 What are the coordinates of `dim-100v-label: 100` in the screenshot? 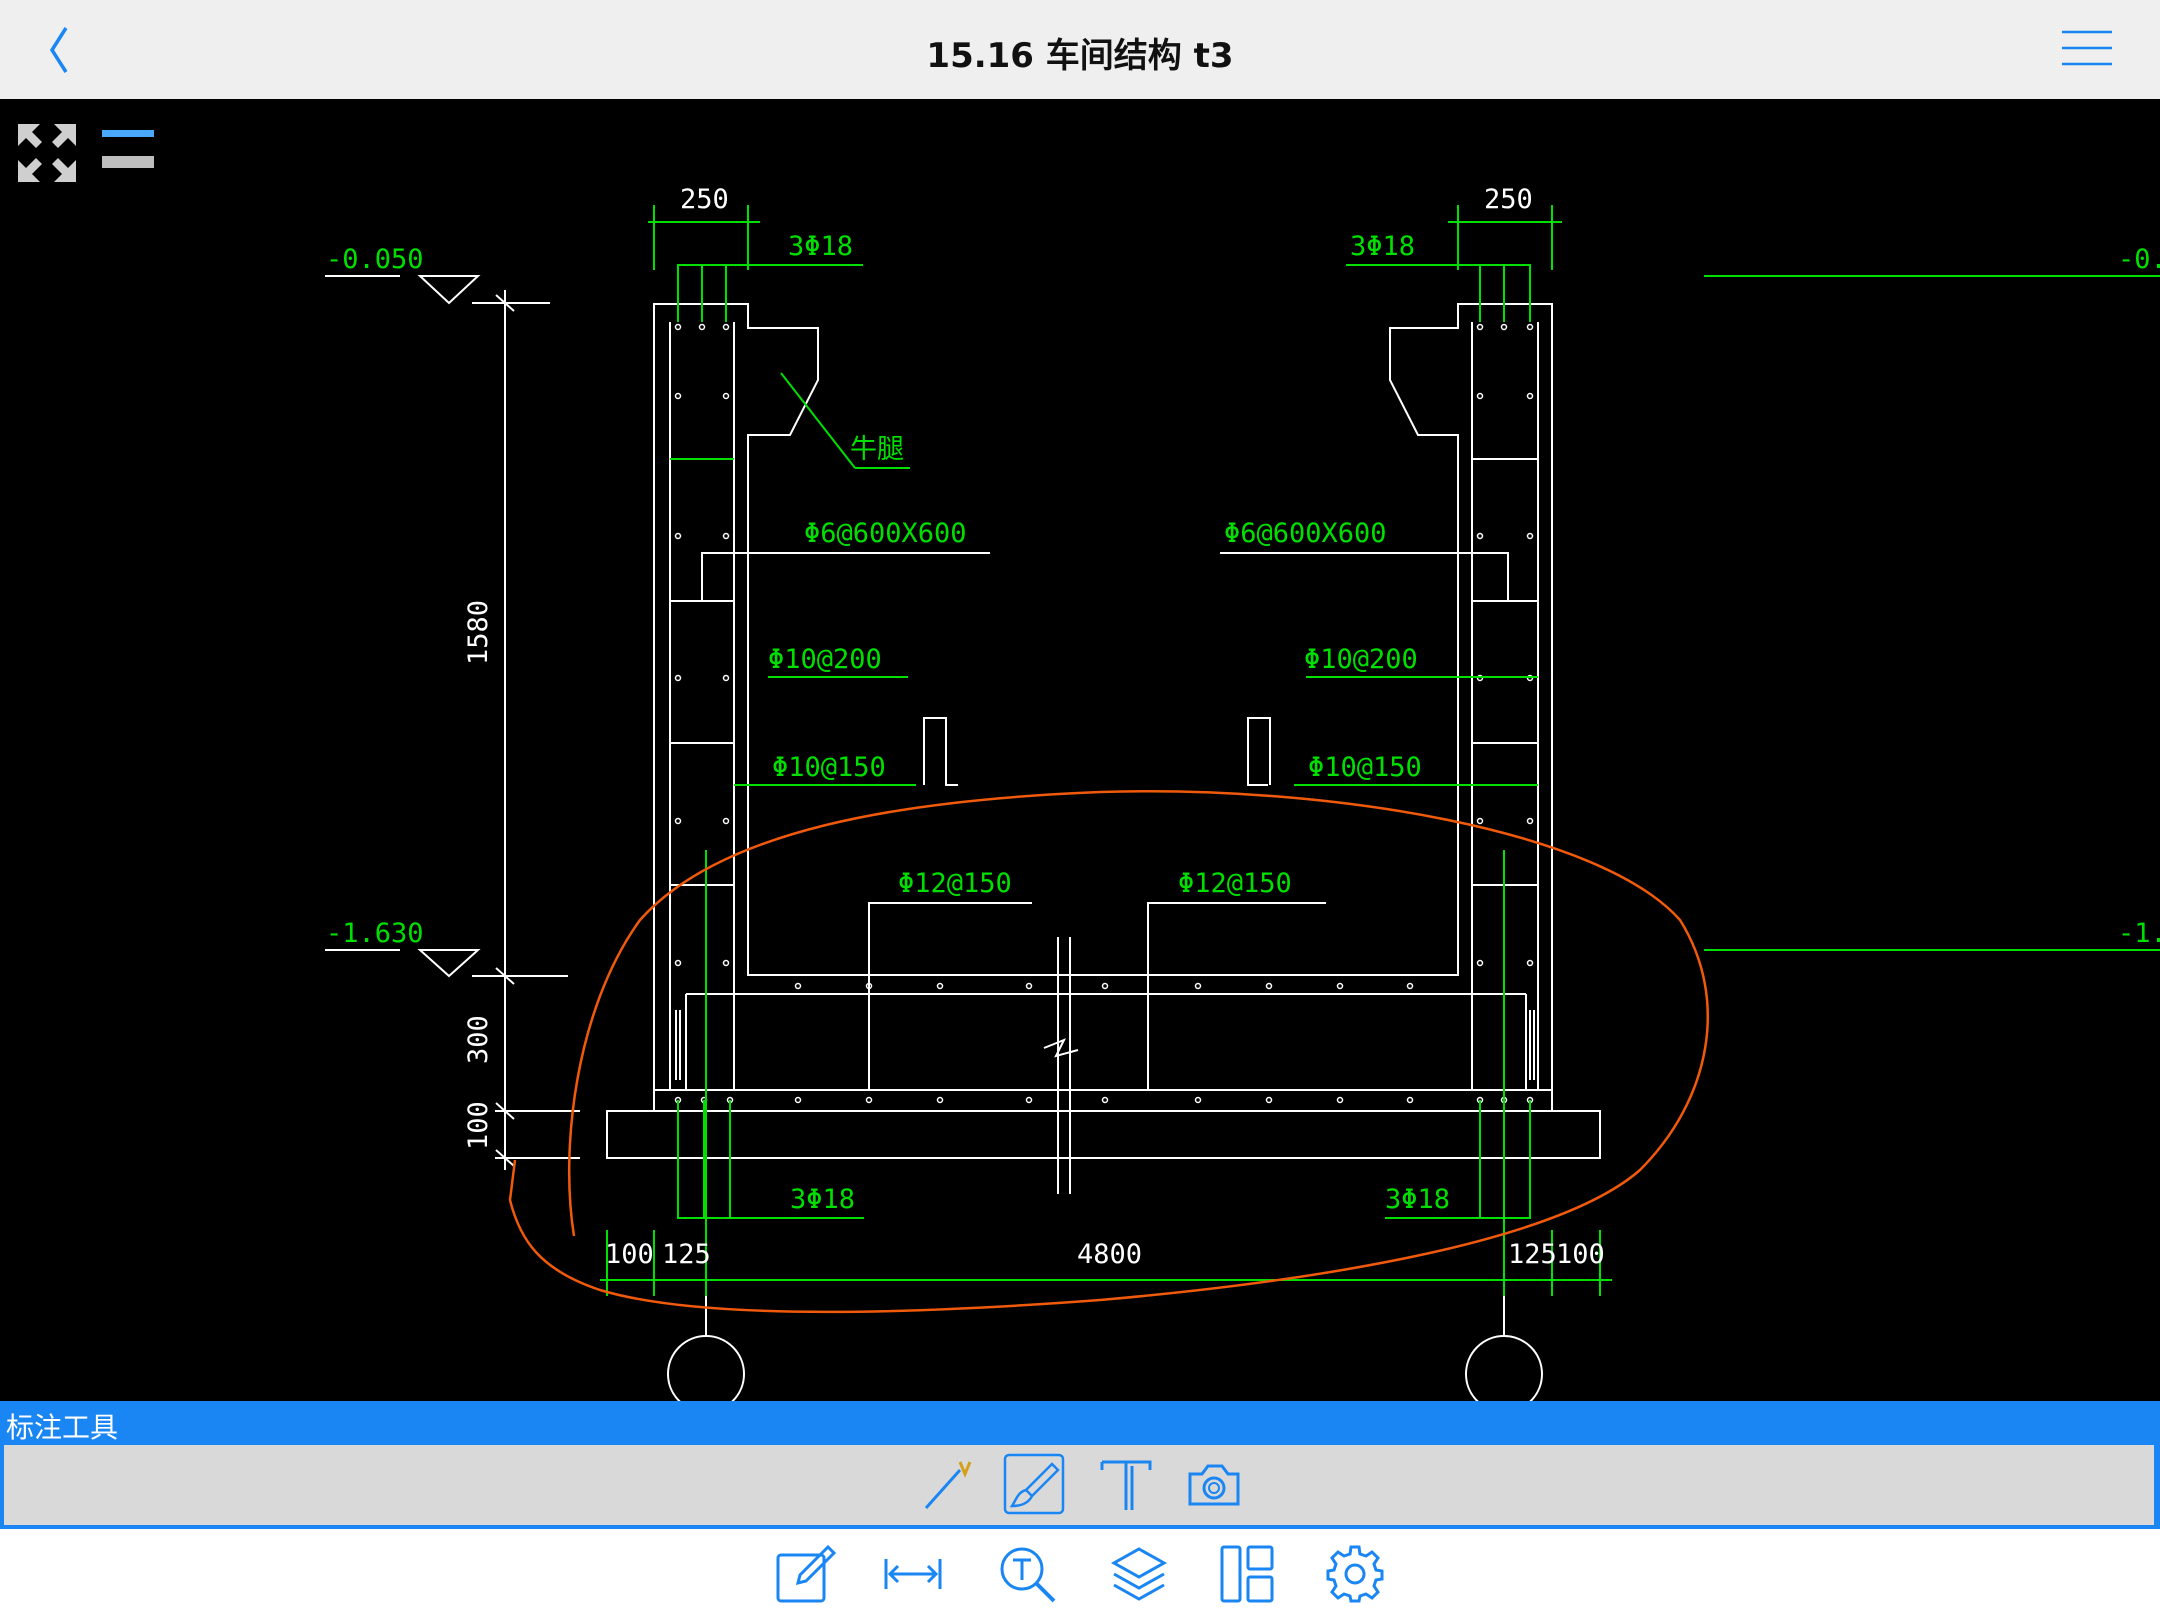 It's located at (478, 1125).